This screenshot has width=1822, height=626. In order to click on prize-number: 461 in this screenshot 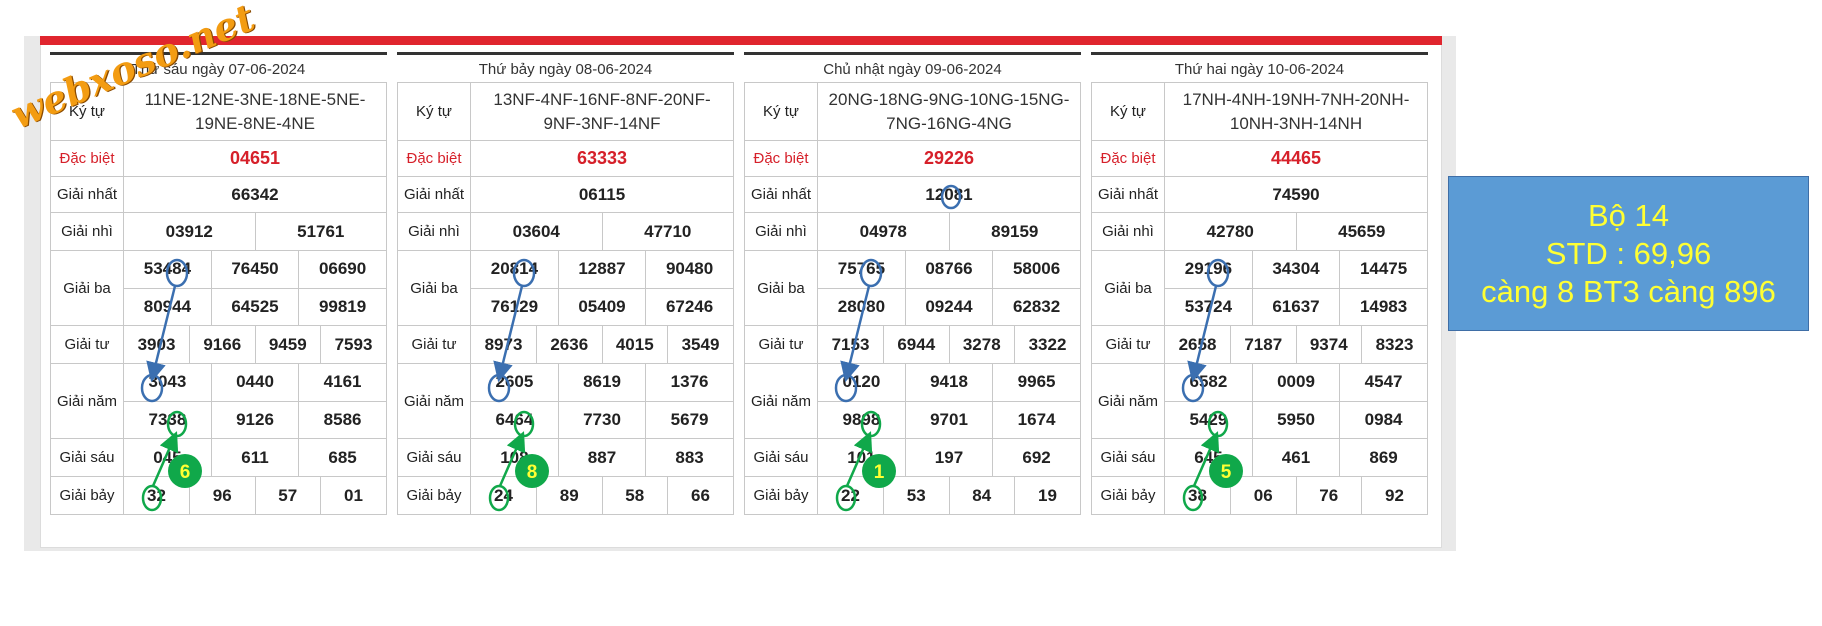, I will do `click(1295, 457)`.